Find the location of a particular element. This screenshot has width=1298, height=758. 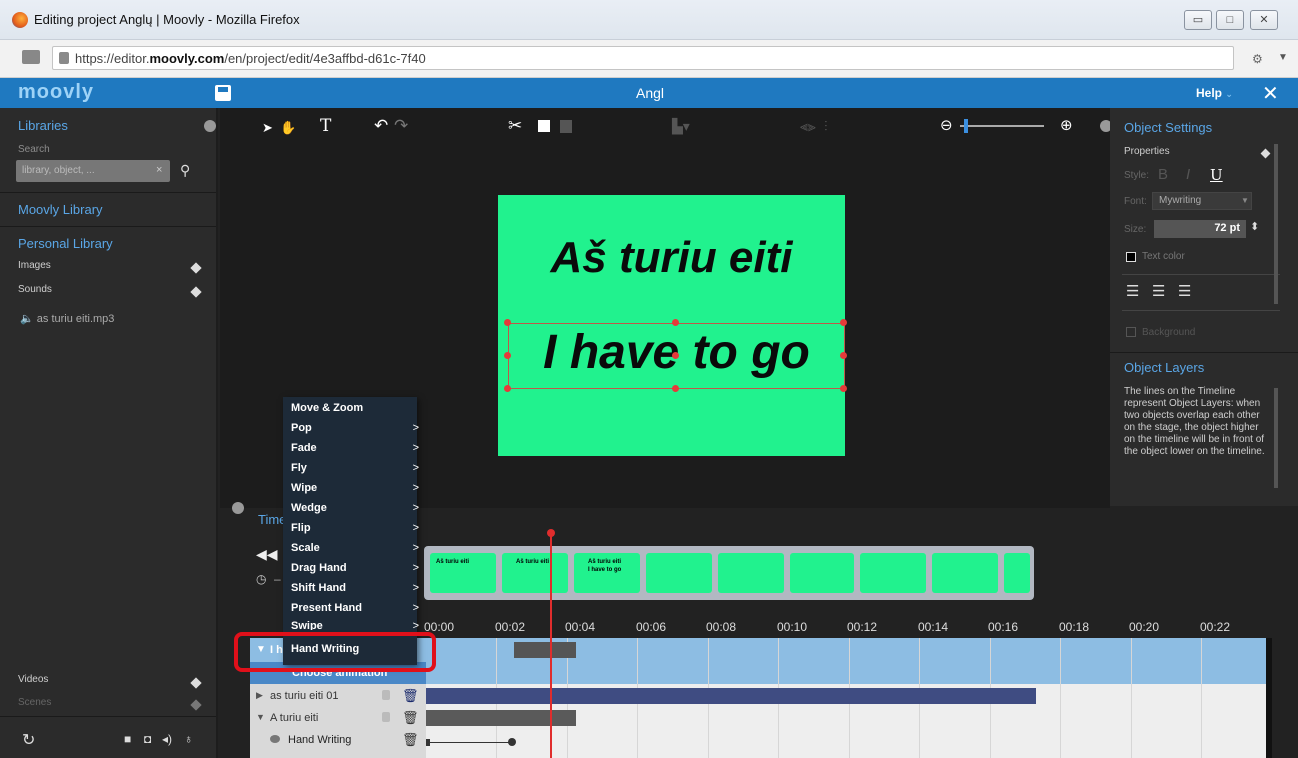

align-left-icon: ☰ is located at coordinates (1132, 291).